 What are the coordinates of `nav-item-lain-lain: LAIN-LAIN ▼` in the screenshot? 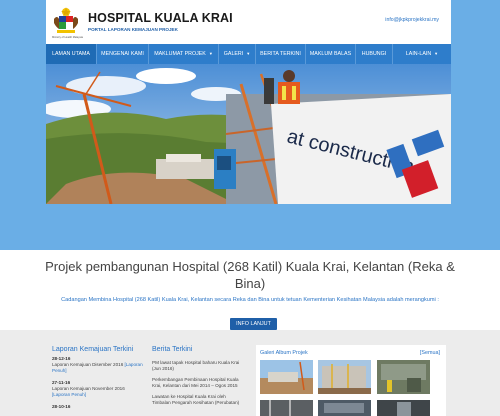 It's located at (422, 54).